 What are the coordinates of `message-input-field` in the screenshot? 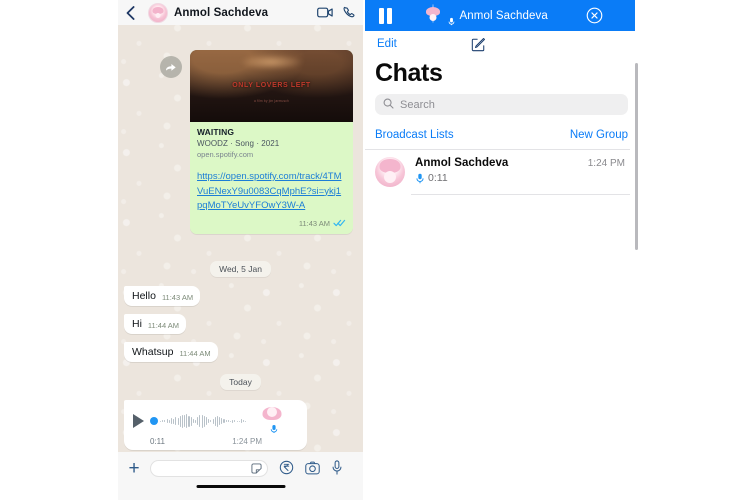 It's located at (209, 468).